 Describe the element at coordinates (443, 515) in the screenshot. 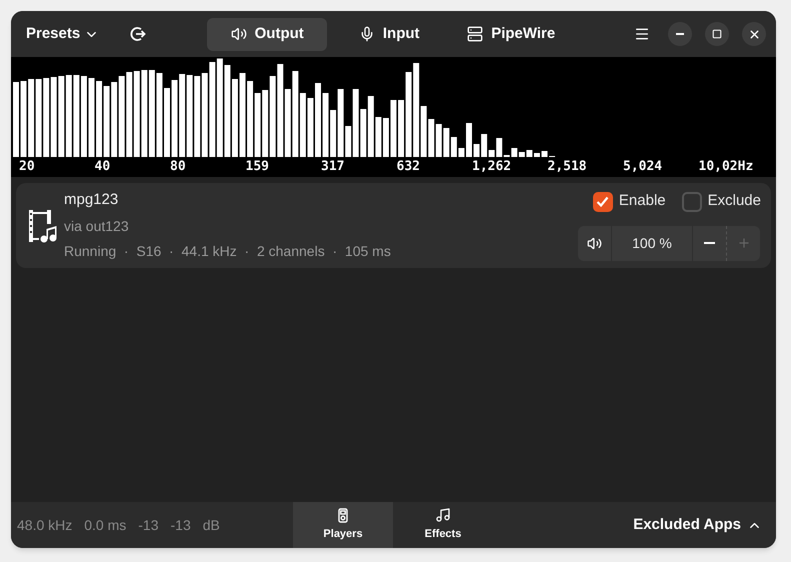

I see `music-note-icon` at that location.